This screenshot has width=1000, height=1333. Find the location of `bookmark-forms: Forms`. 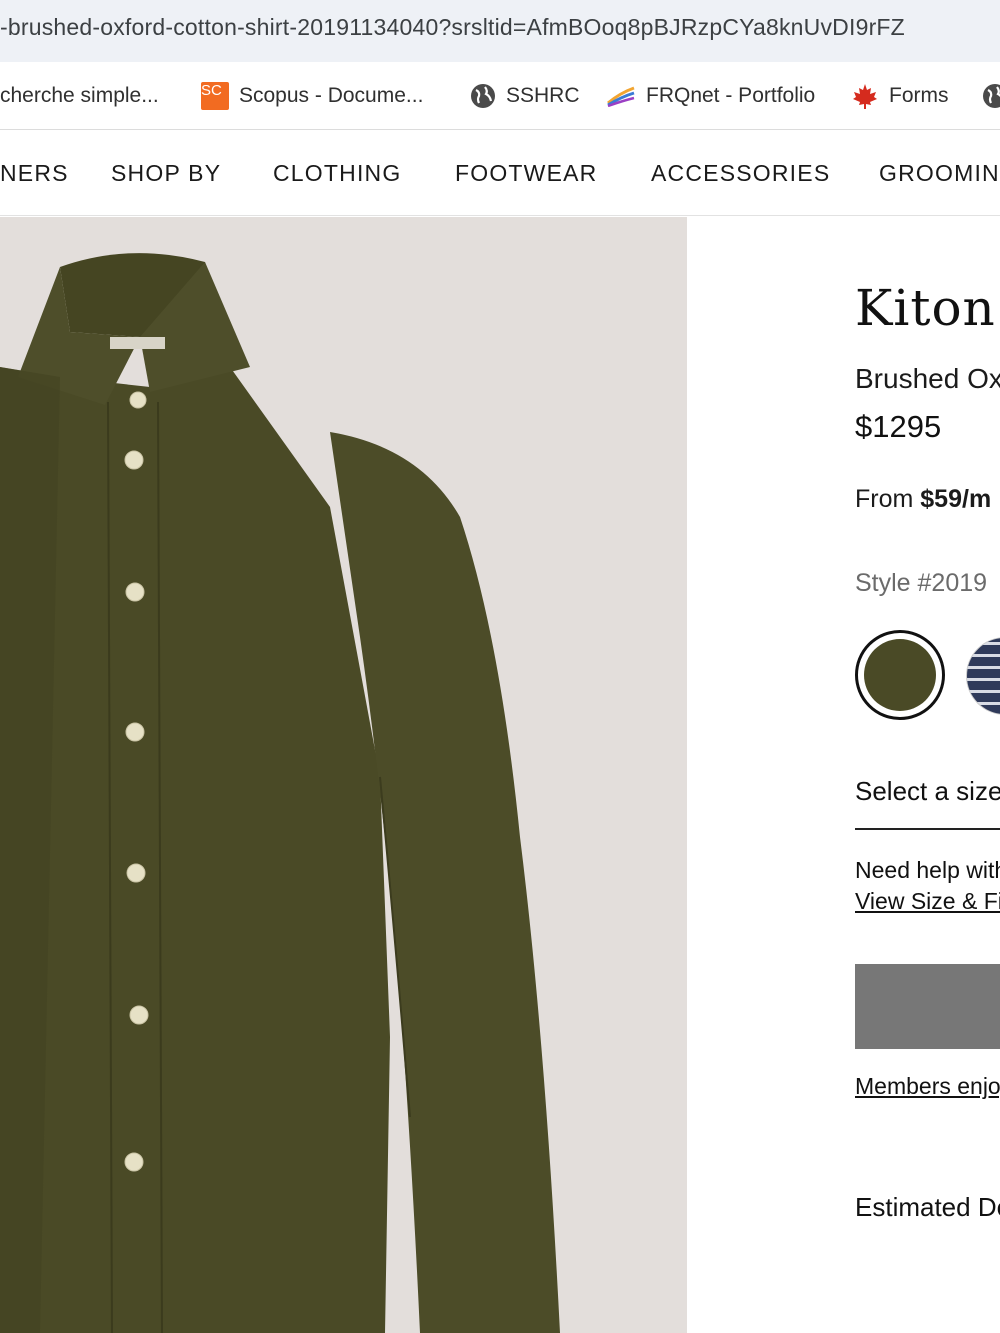

bookmark-forms: Forms is located at coordinates (900, 96).